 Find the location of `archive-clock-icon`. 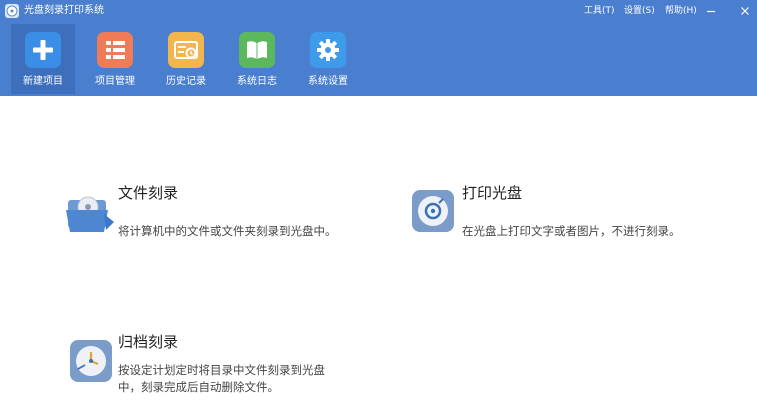

archive-clock-icon is located at coordinates (91, 361).